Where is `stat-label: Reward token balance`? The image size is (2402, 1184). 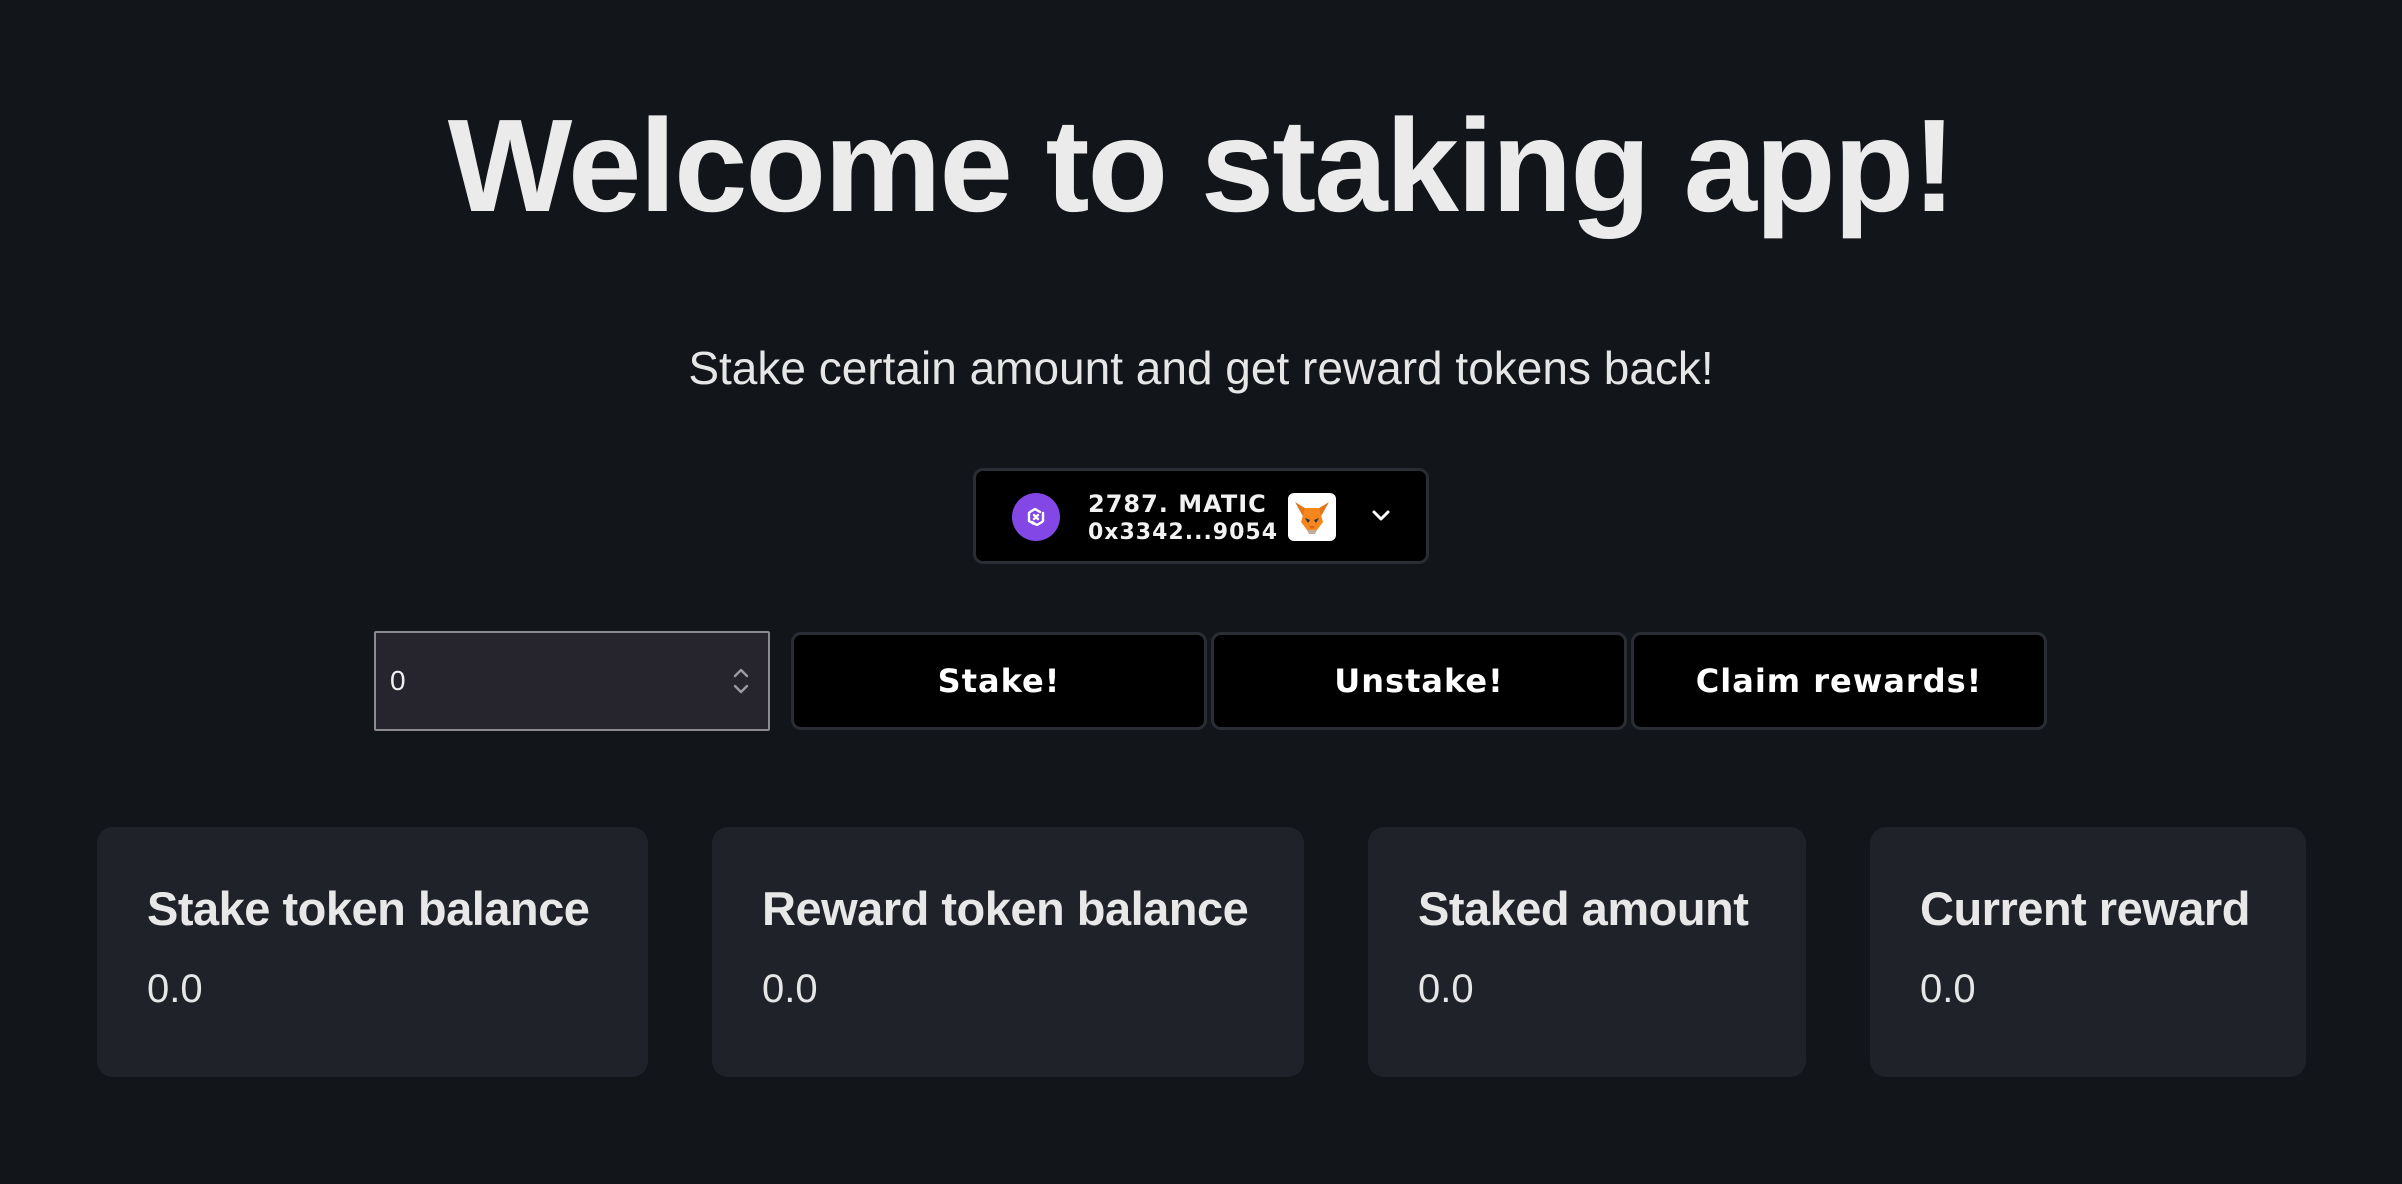 stat-label: Reward token balance is located at coordinates (1005, 908).